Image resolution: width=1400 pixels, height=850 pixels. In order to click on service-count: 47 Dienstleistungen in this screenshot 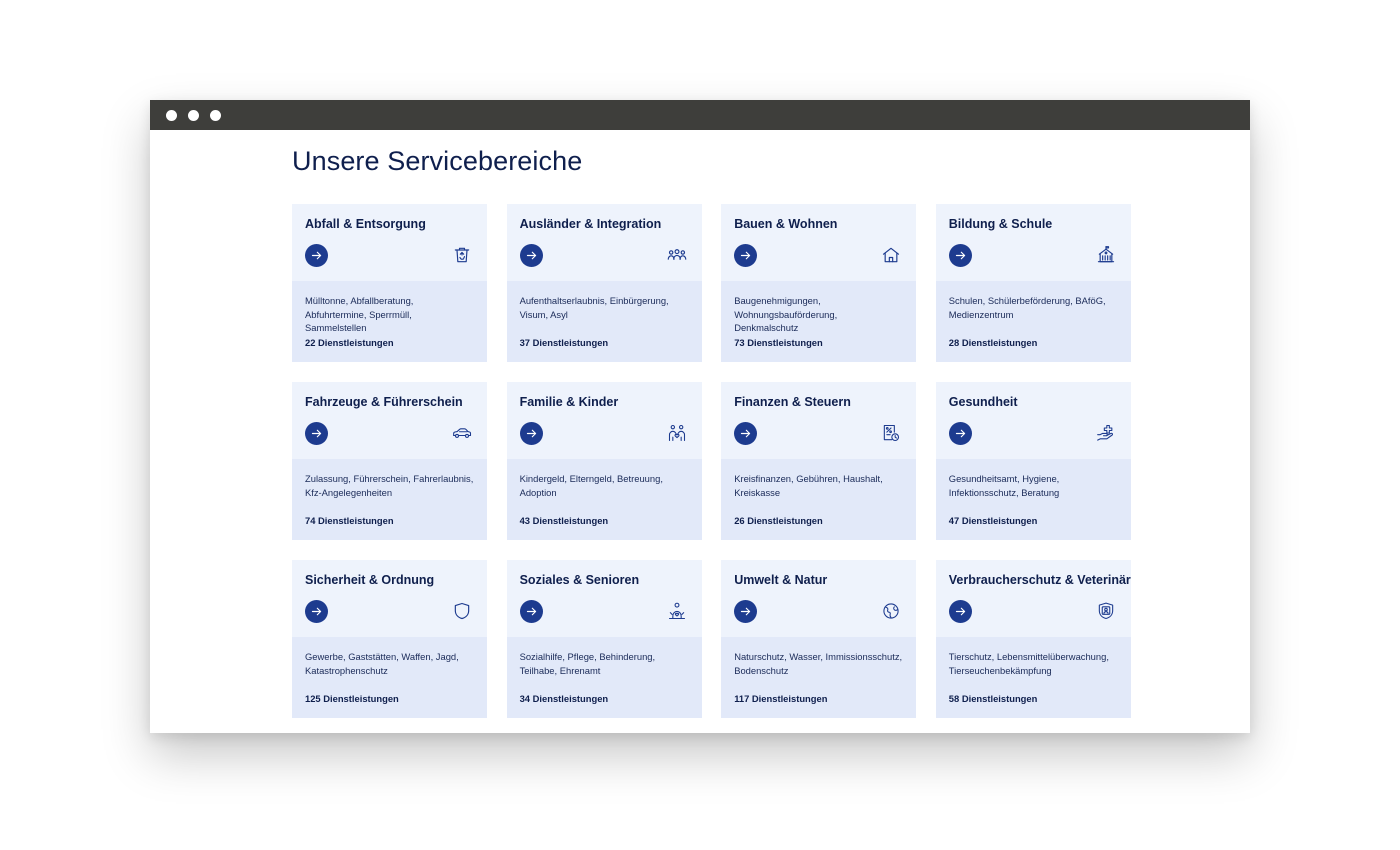, I will do `click(993, 520)`.